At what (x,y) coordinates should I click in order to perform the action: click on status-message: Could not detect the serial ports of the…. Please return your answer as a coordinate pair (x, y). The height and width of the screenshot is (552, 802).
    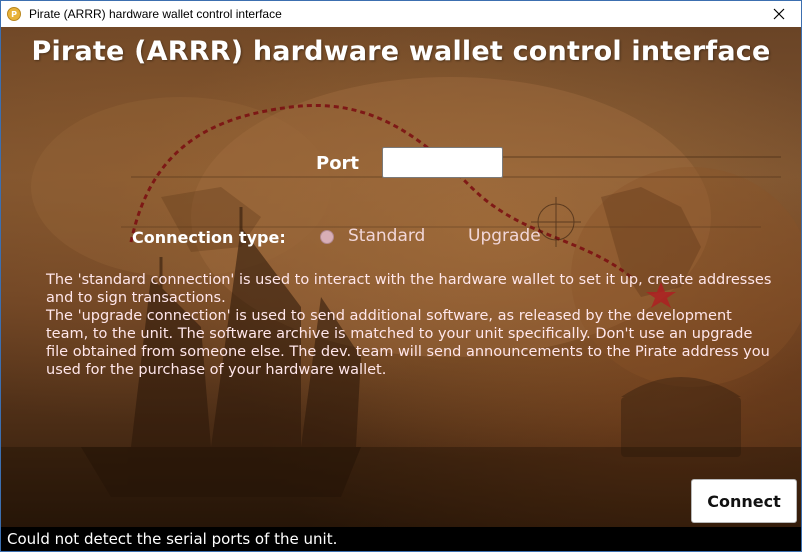
    Looking at the image, I should click on (172, 539).